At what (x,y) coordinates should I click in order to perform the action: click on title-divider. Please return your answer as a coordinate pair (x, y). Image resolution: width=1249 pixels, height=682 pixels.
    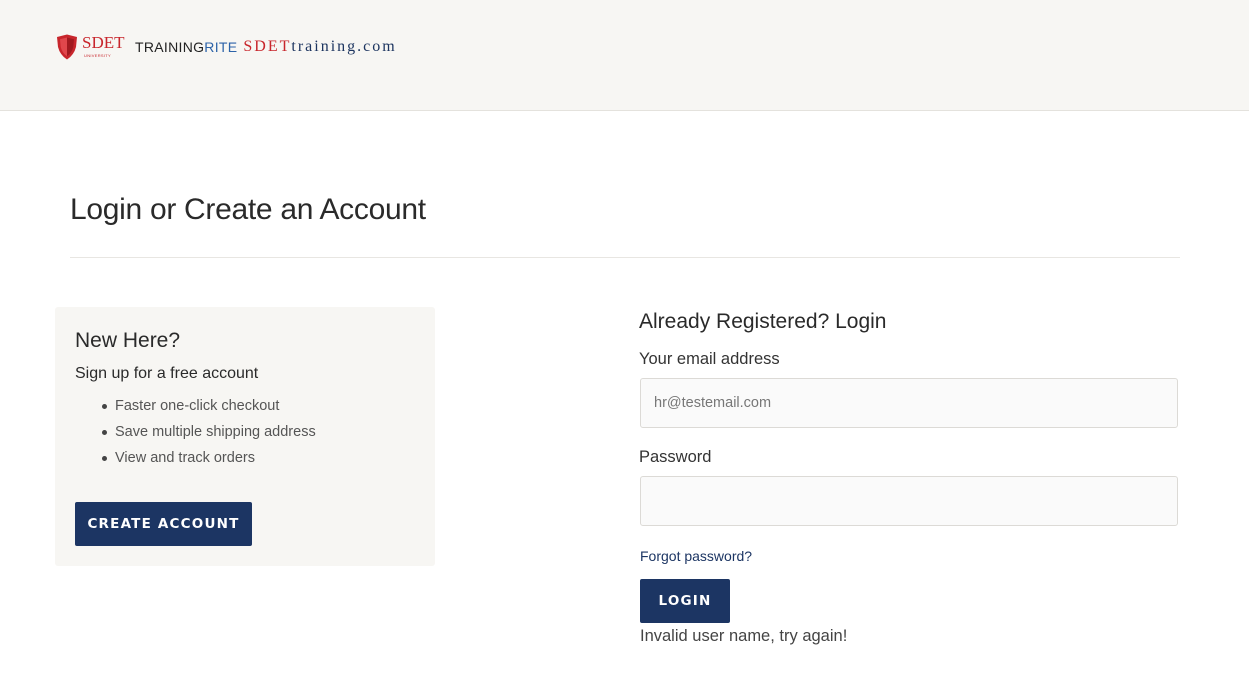
    Looking at the image, I should click on (625, 257).